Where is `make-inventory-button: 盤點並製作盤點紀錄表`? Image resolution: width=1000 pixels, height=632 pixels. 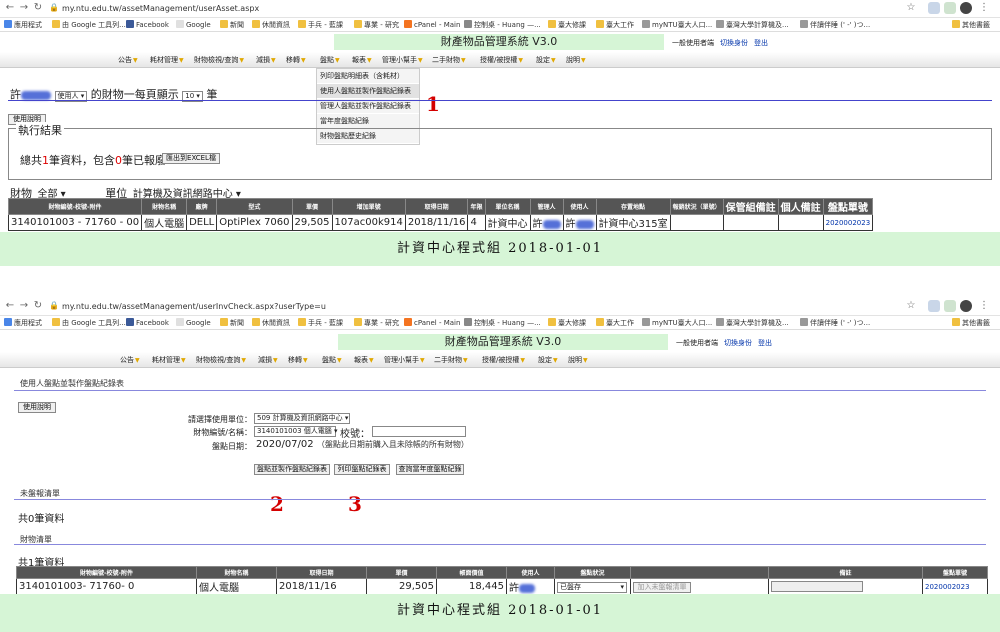 make-inventory-button: 盤點並製作盤點紀錄表 is located at coordinates (292, 469).